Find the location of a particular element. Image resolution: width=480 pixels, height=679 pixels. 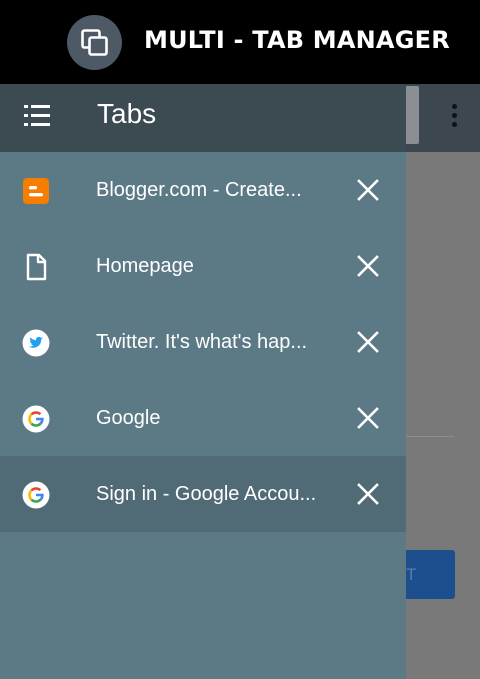

list-icon is located at coordinates (37, 116).